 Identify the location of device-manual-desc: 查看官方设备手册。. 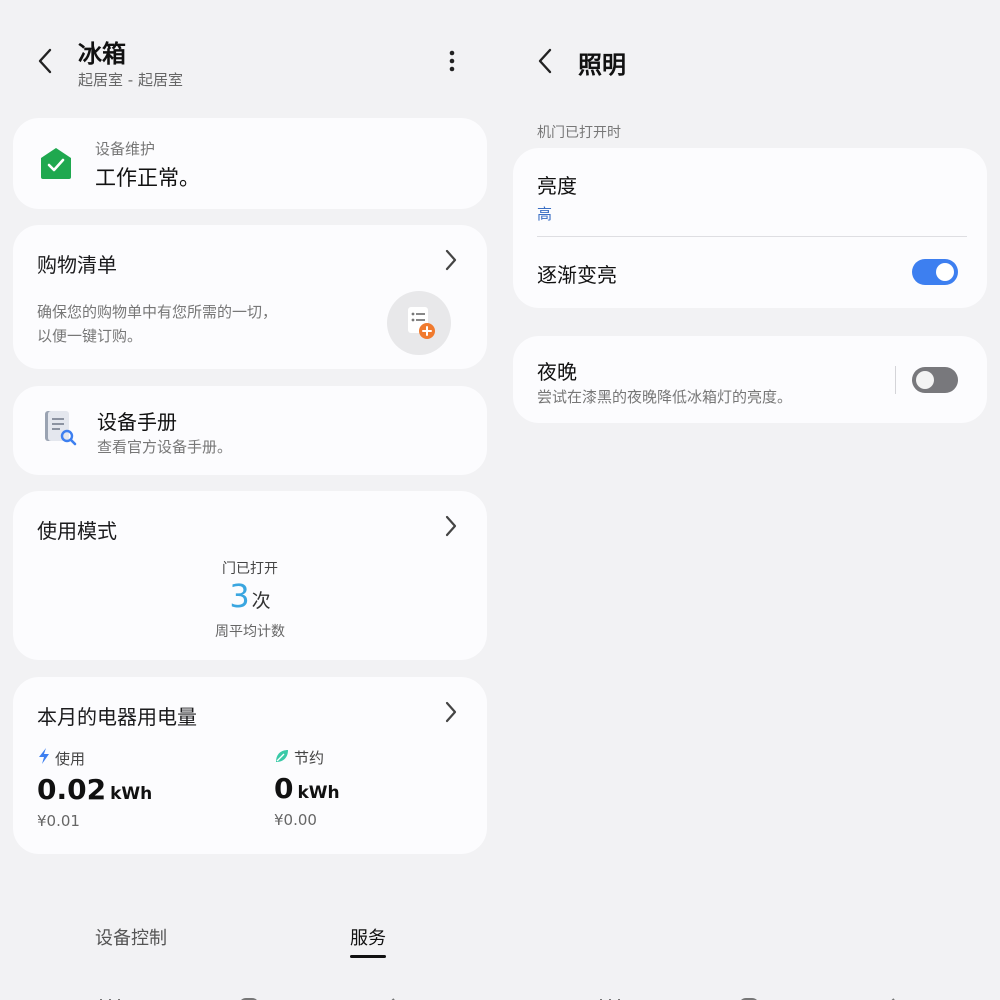
(165, 447).